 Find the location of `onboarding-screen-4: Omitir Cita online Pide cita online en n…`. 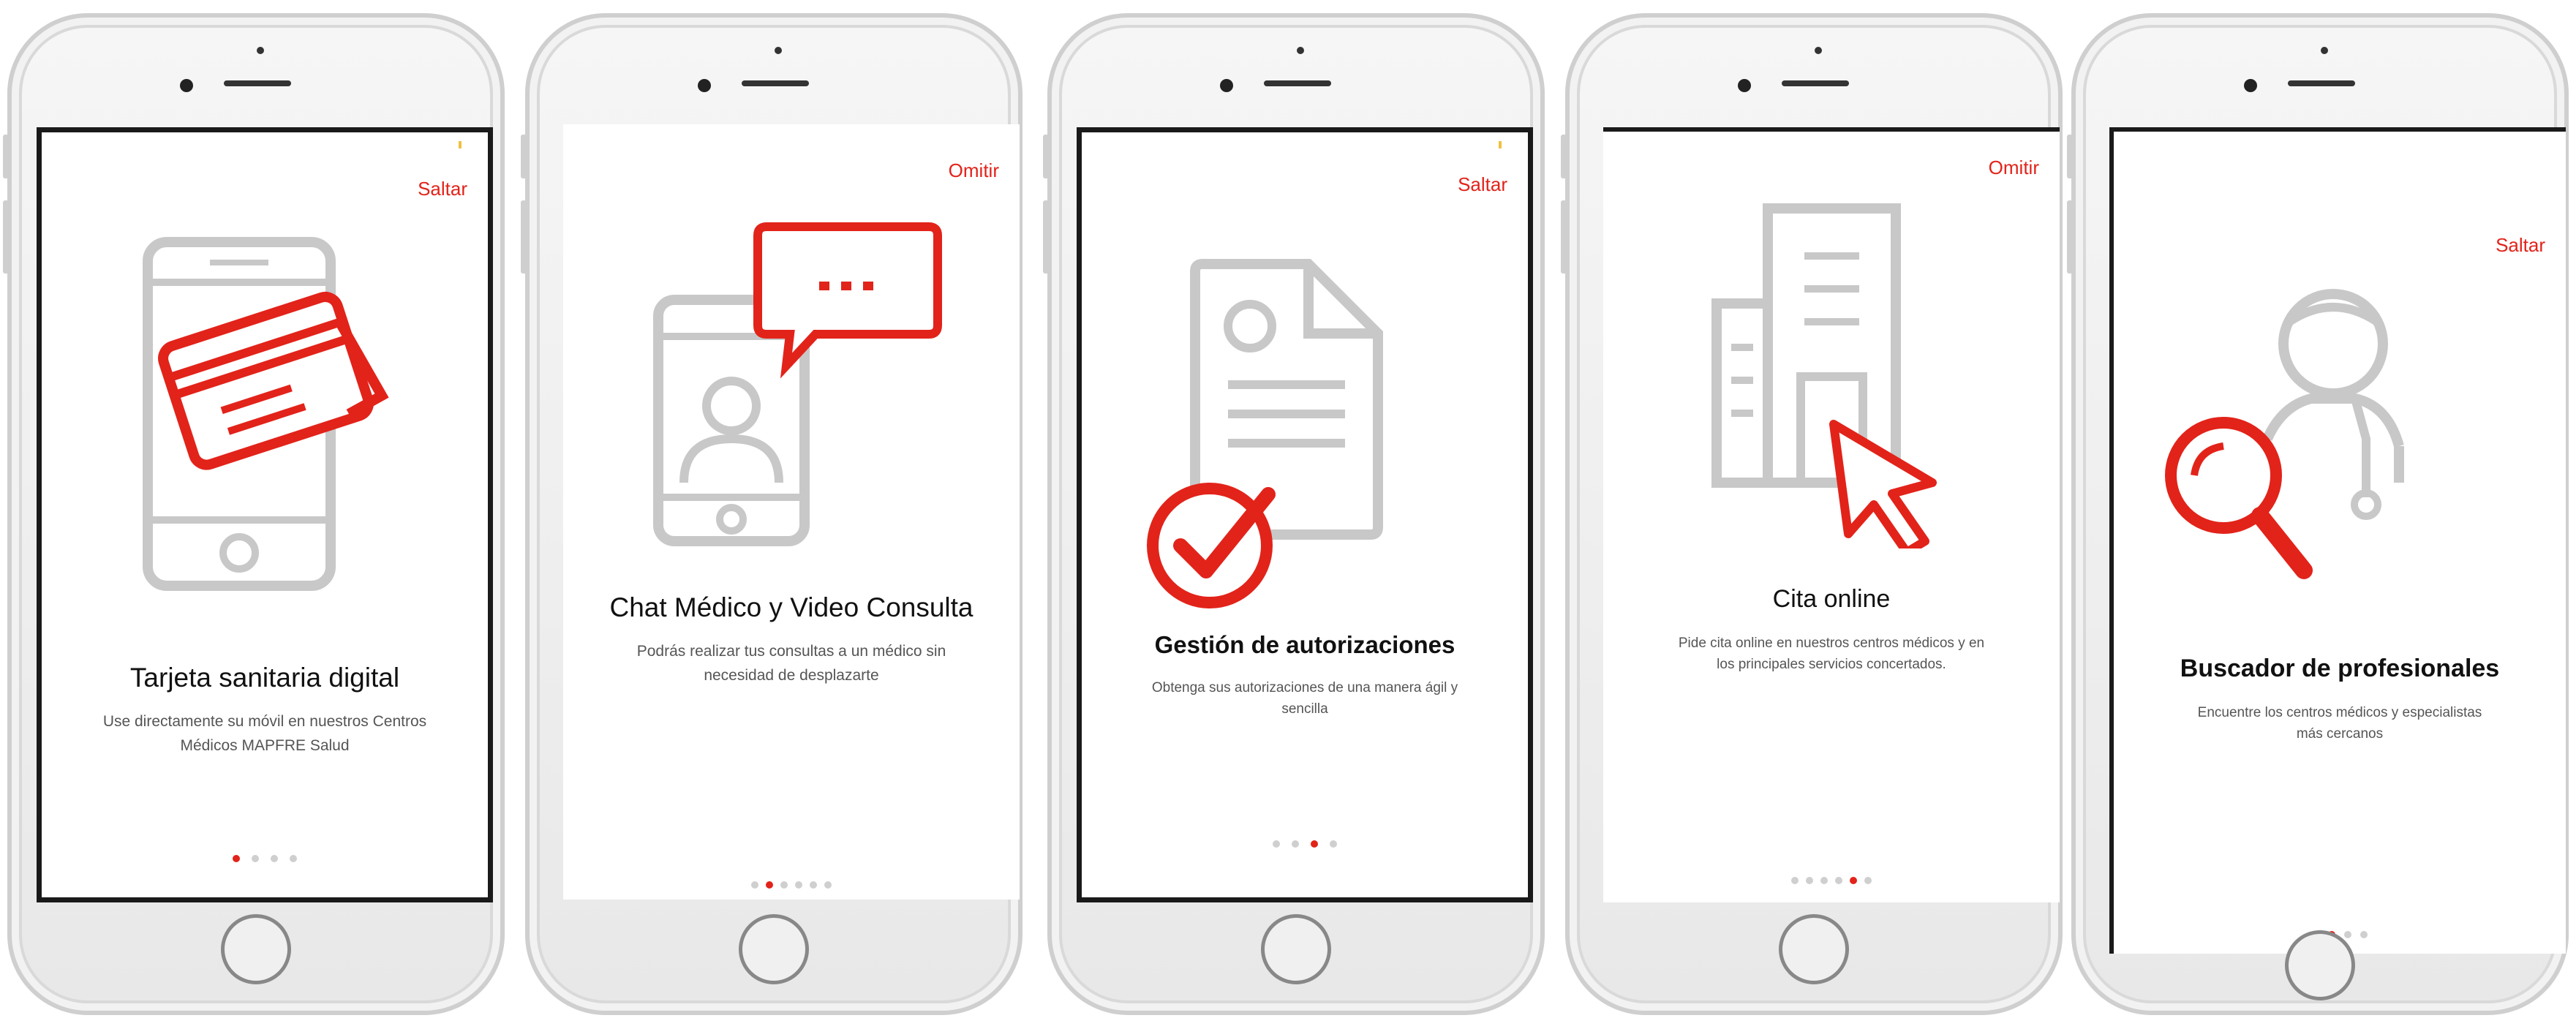

onboarding-screen-4: Omitir Cita online Pide cita online en n… is located at coordinates (1831, 514).